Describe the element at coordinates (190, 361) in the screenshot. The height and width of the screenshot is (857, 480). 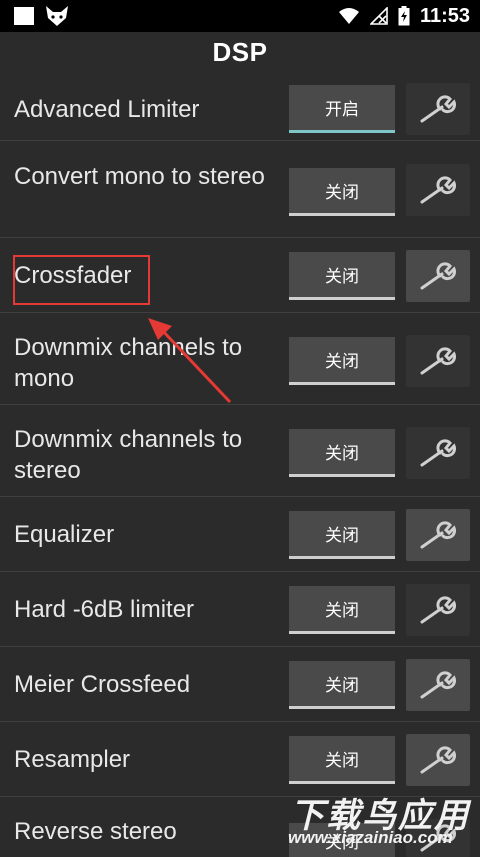
I see `annotation-arrow` at that location.